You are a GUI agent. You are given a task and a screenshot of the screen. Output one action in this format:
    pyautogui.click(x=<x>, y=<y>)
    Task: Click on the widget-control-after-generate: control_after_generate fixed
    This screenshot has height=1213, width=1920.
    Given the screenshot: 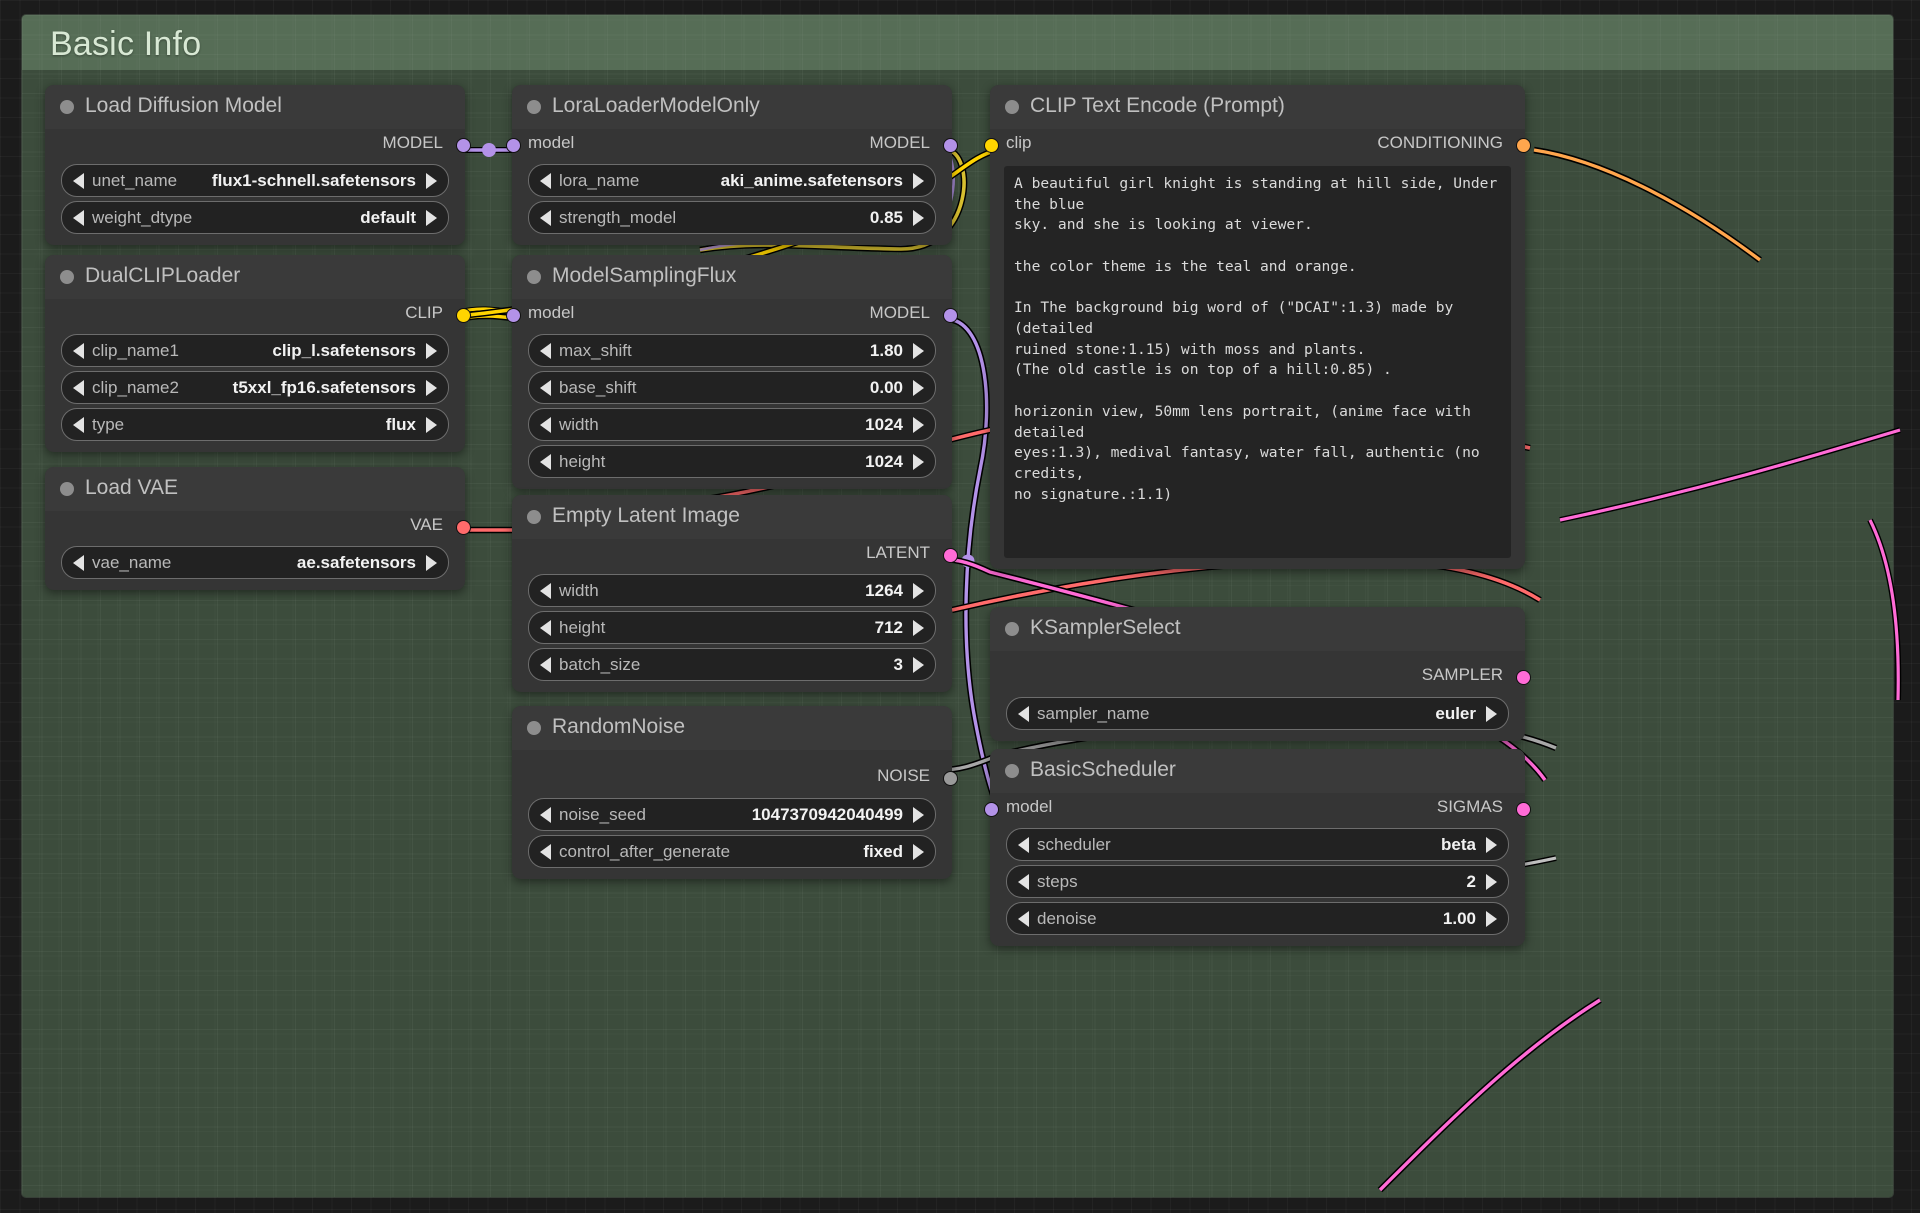 What is the action you would take?
    pyautogui.click(x=732, y=851)
    